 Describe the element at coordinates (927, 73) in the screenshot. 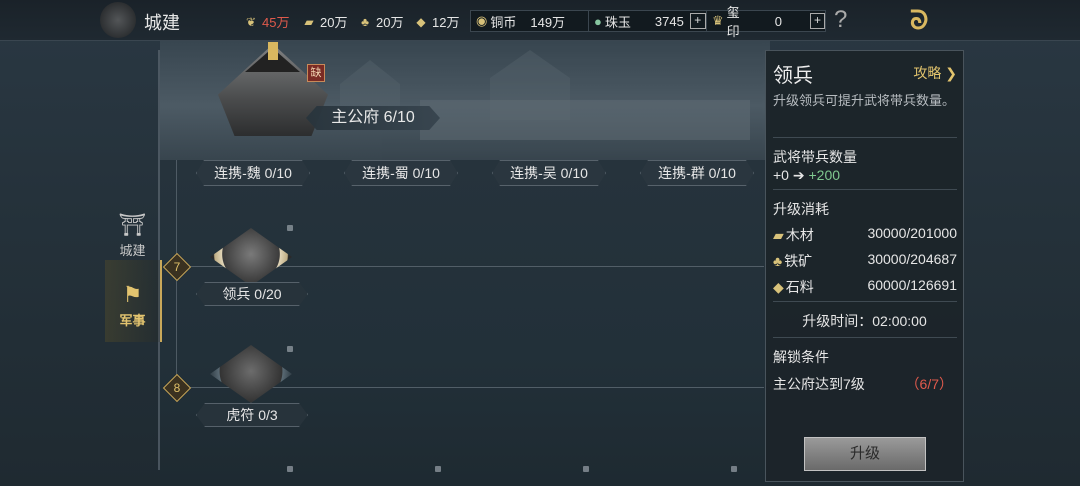

I see `guide-label: 攻略` at that location.